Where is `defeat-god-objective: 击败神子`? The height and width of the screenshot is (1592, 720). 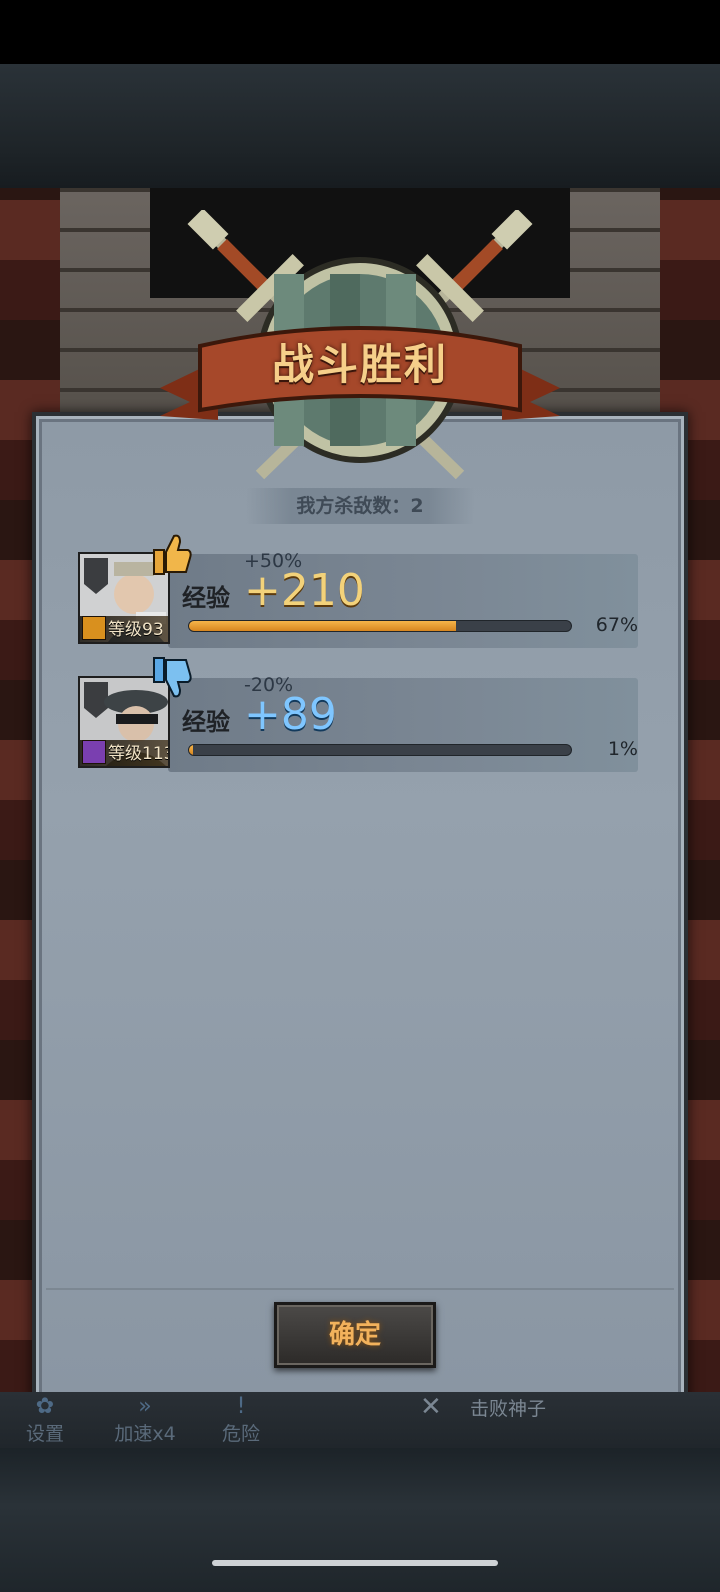 defeat-god-objective: 击败神子 is located at coordinates (508, 1409).